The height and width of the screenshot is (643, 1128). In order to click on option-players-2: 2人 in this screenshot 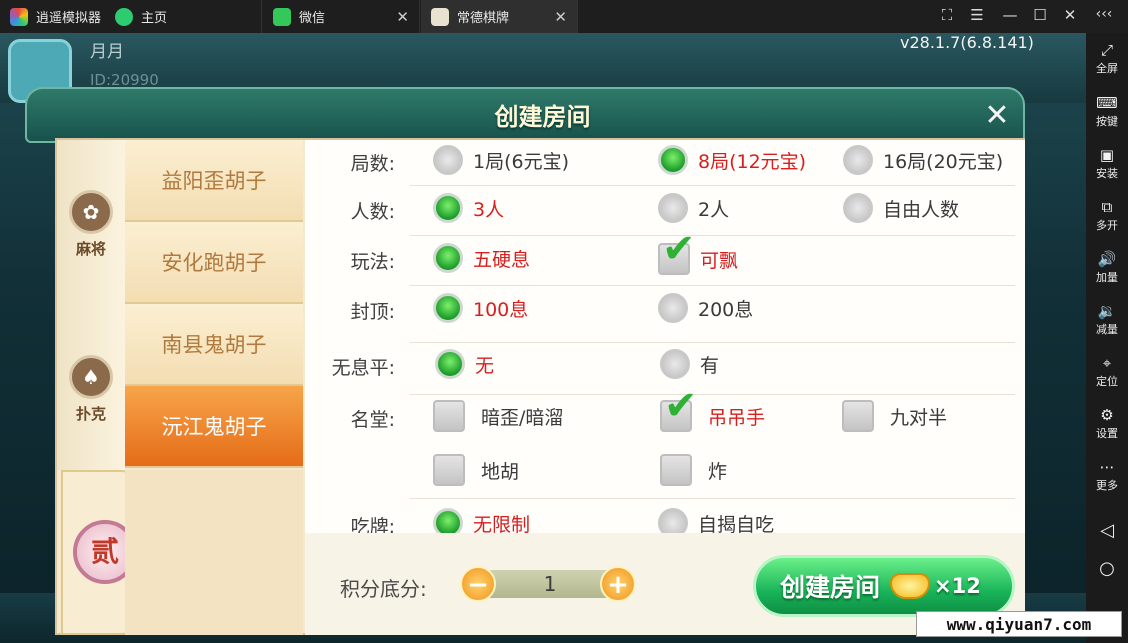, I will do `click(693, 208)`.